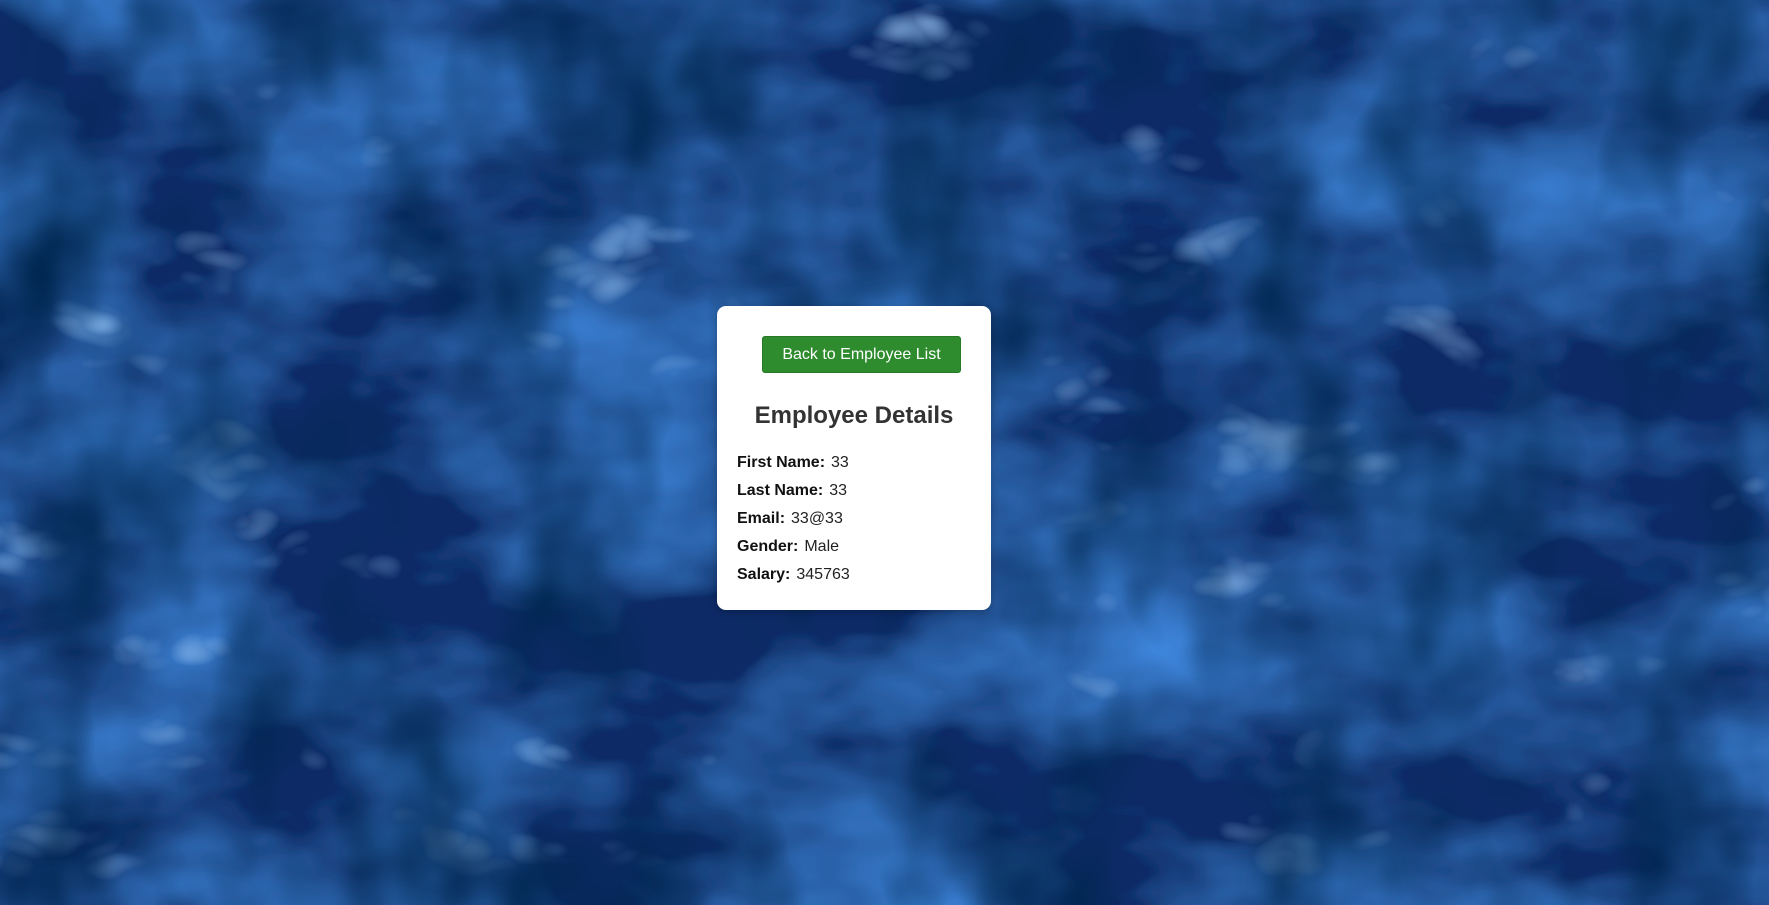 The image size is (1769, 905). I want to click on first-name-label: First Name:, so click(781, 462).